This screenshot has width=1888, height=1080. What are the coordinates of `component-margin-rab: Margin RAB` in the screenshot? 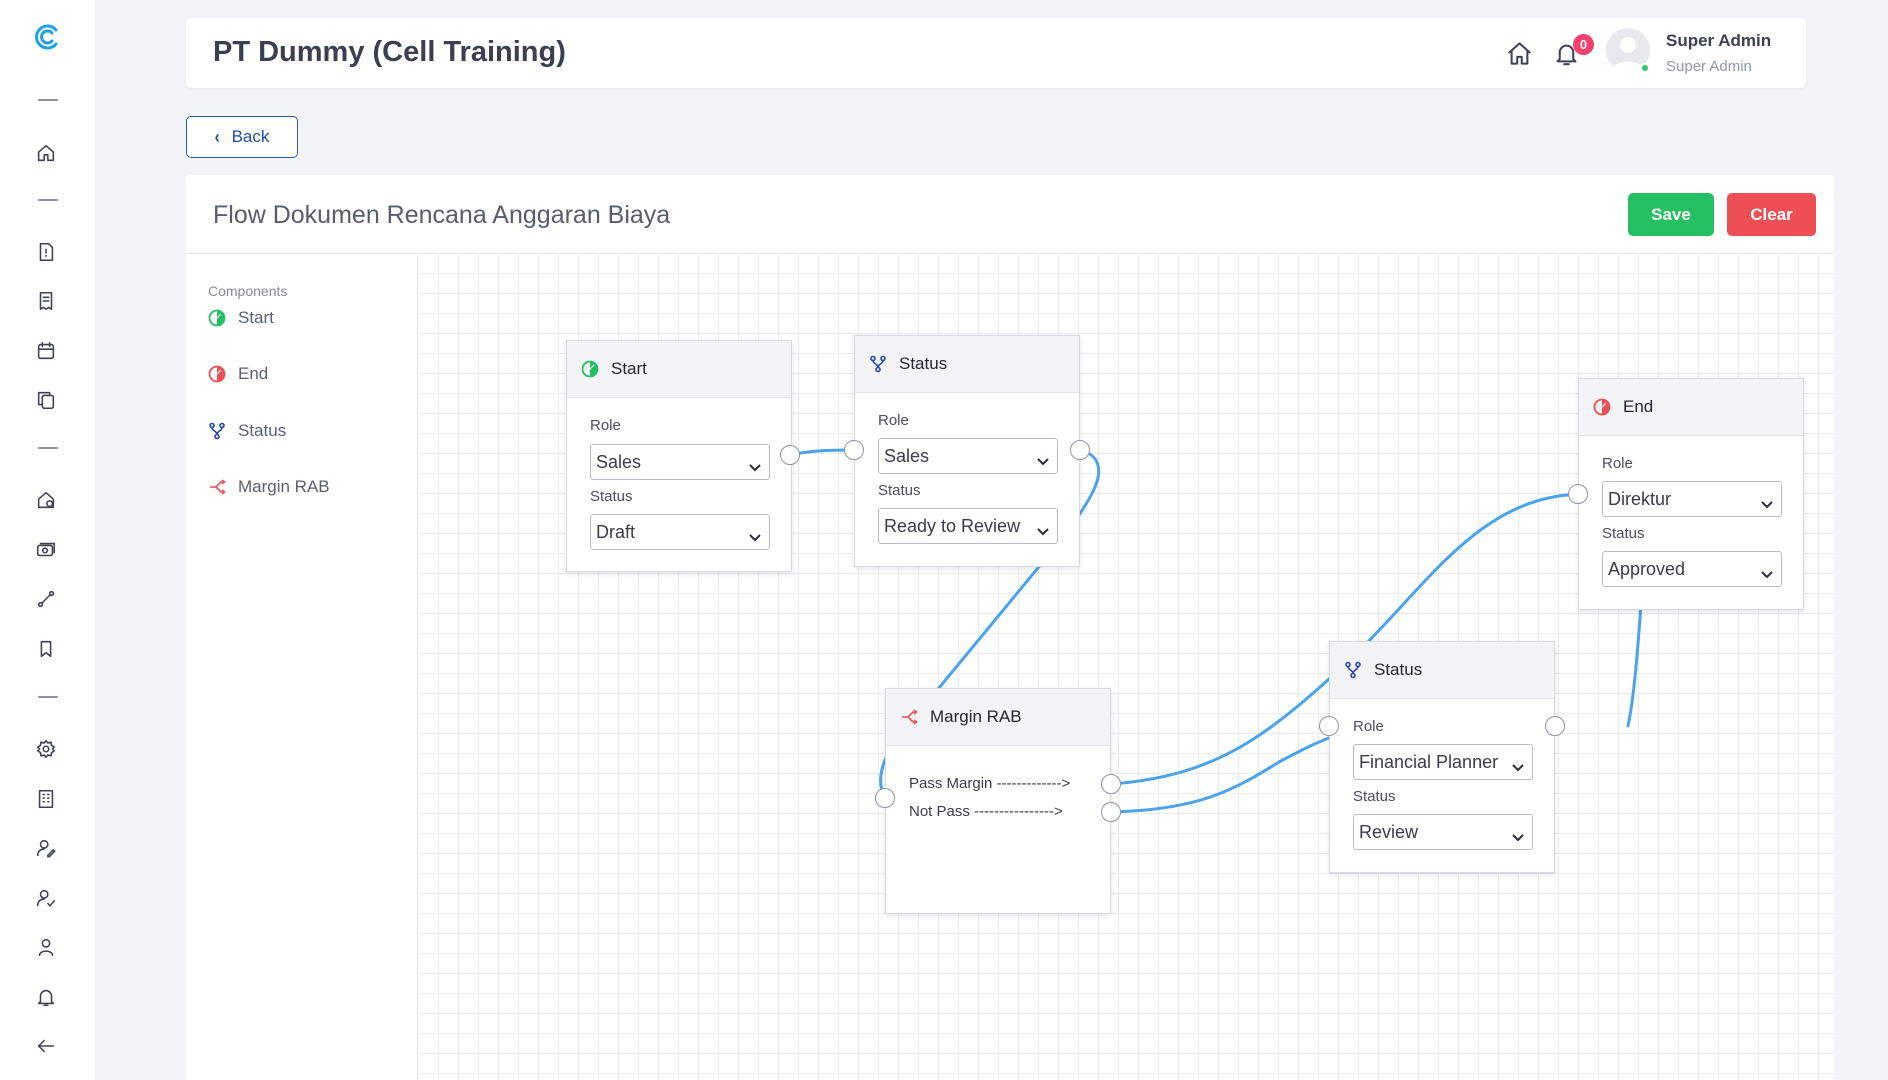 It's located at (269, 487).